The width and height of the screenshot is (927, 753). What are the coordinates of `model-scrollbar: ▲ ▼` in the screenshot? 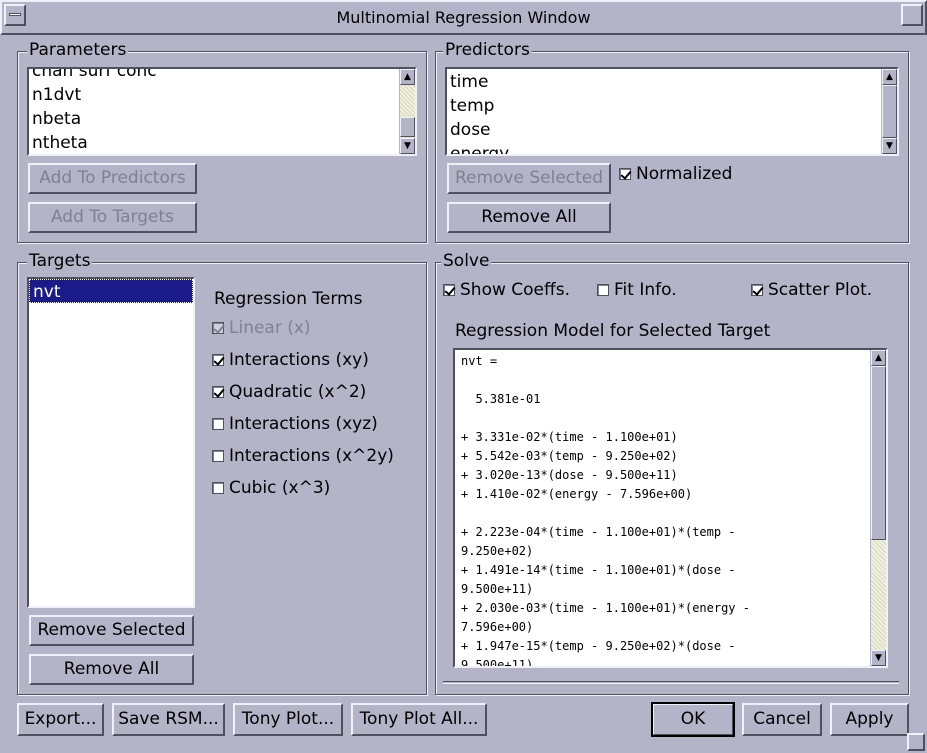 It's located at (878, 508).